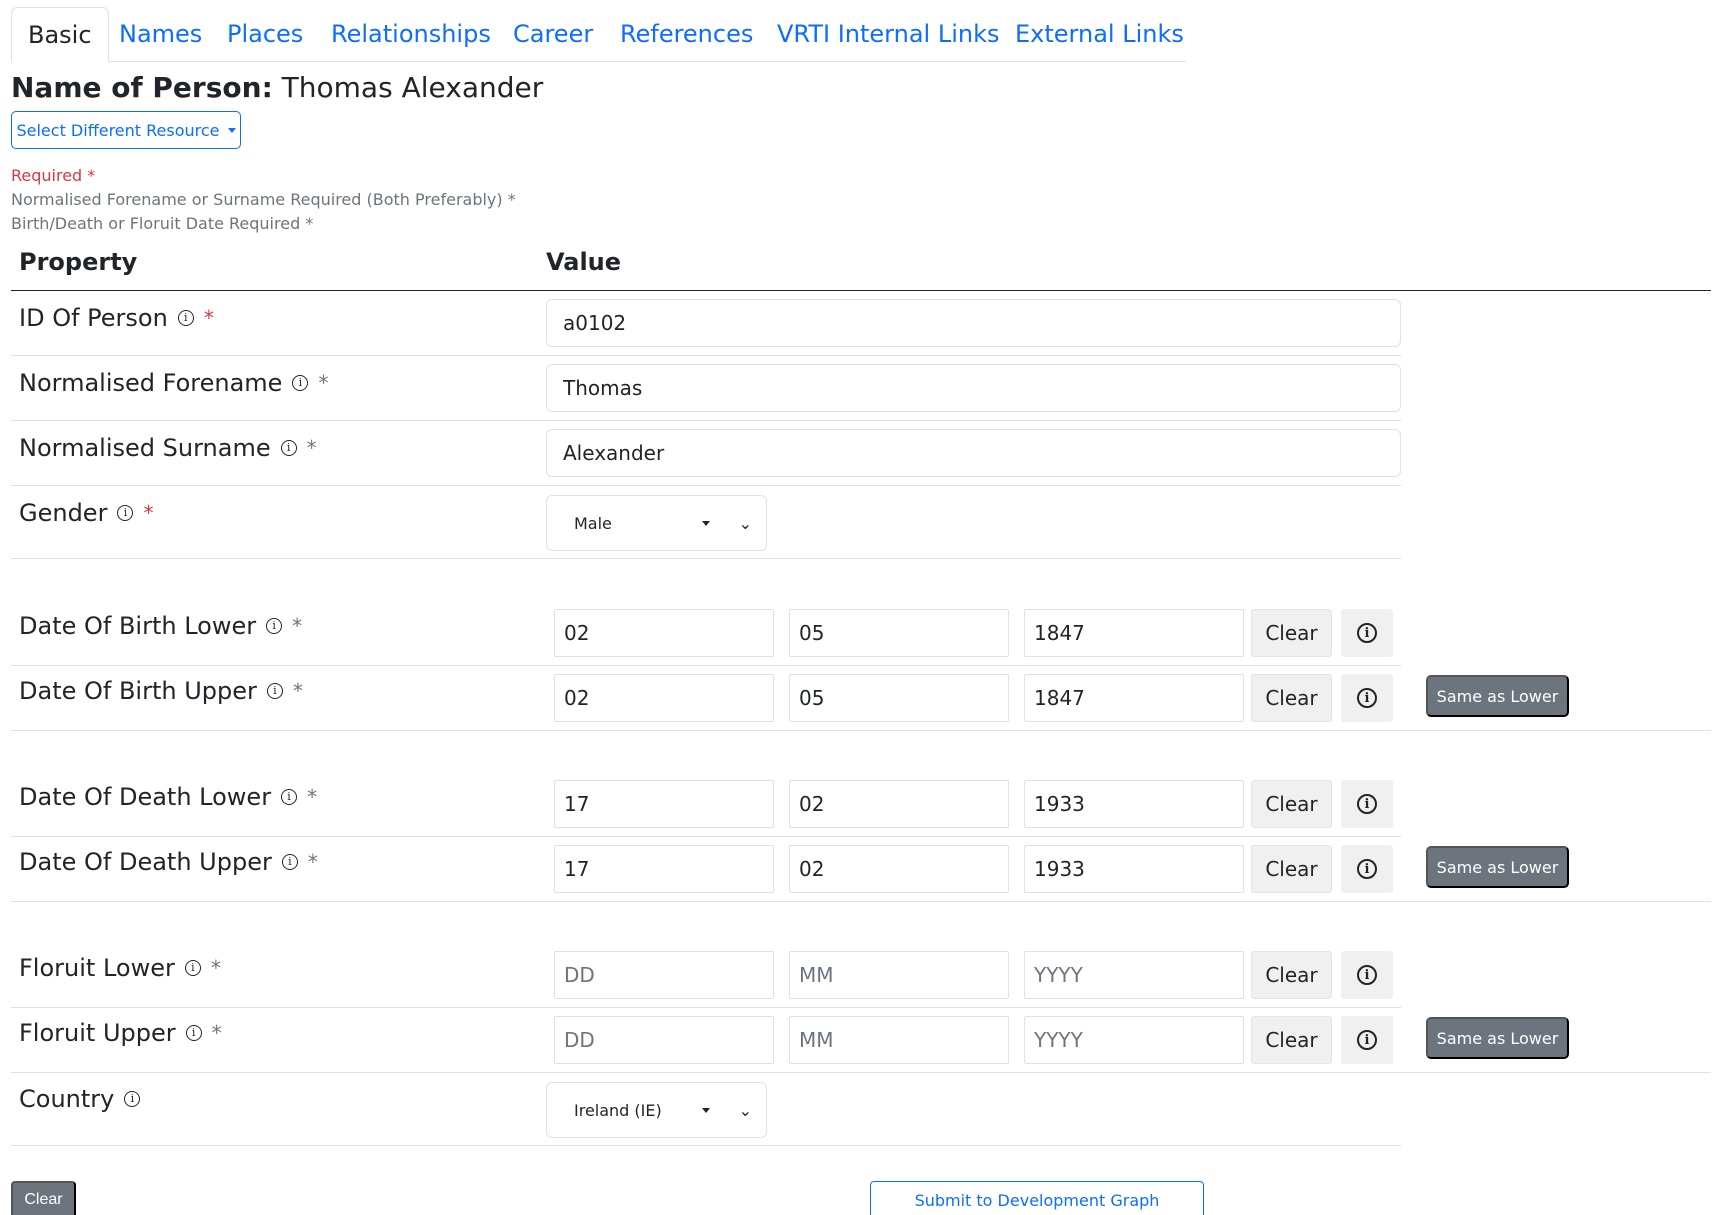  Describe the element at coordinates (664, 698) in the screenshot. I see `birth-upper-day-input` at that location.